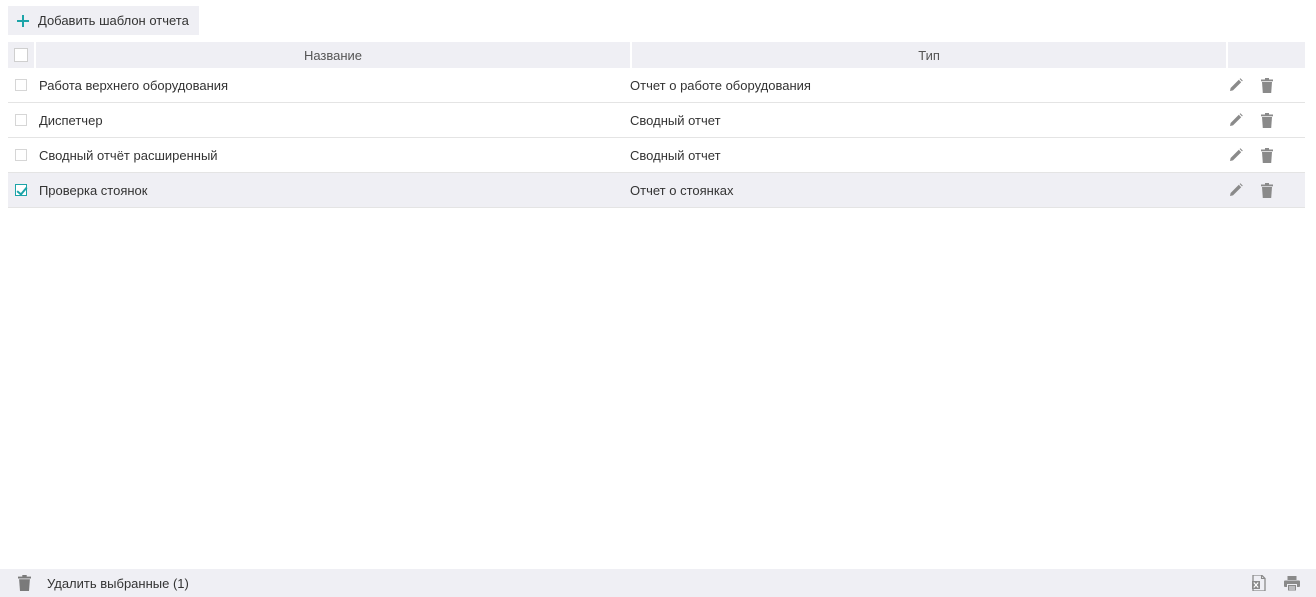 Image resolution: width=1316 pixels, height=597 pixels. Describe the element at coordinates (113, 20) in the screenshot. I see `add-report-template-label: Добавить шаблон отчета` at that location.